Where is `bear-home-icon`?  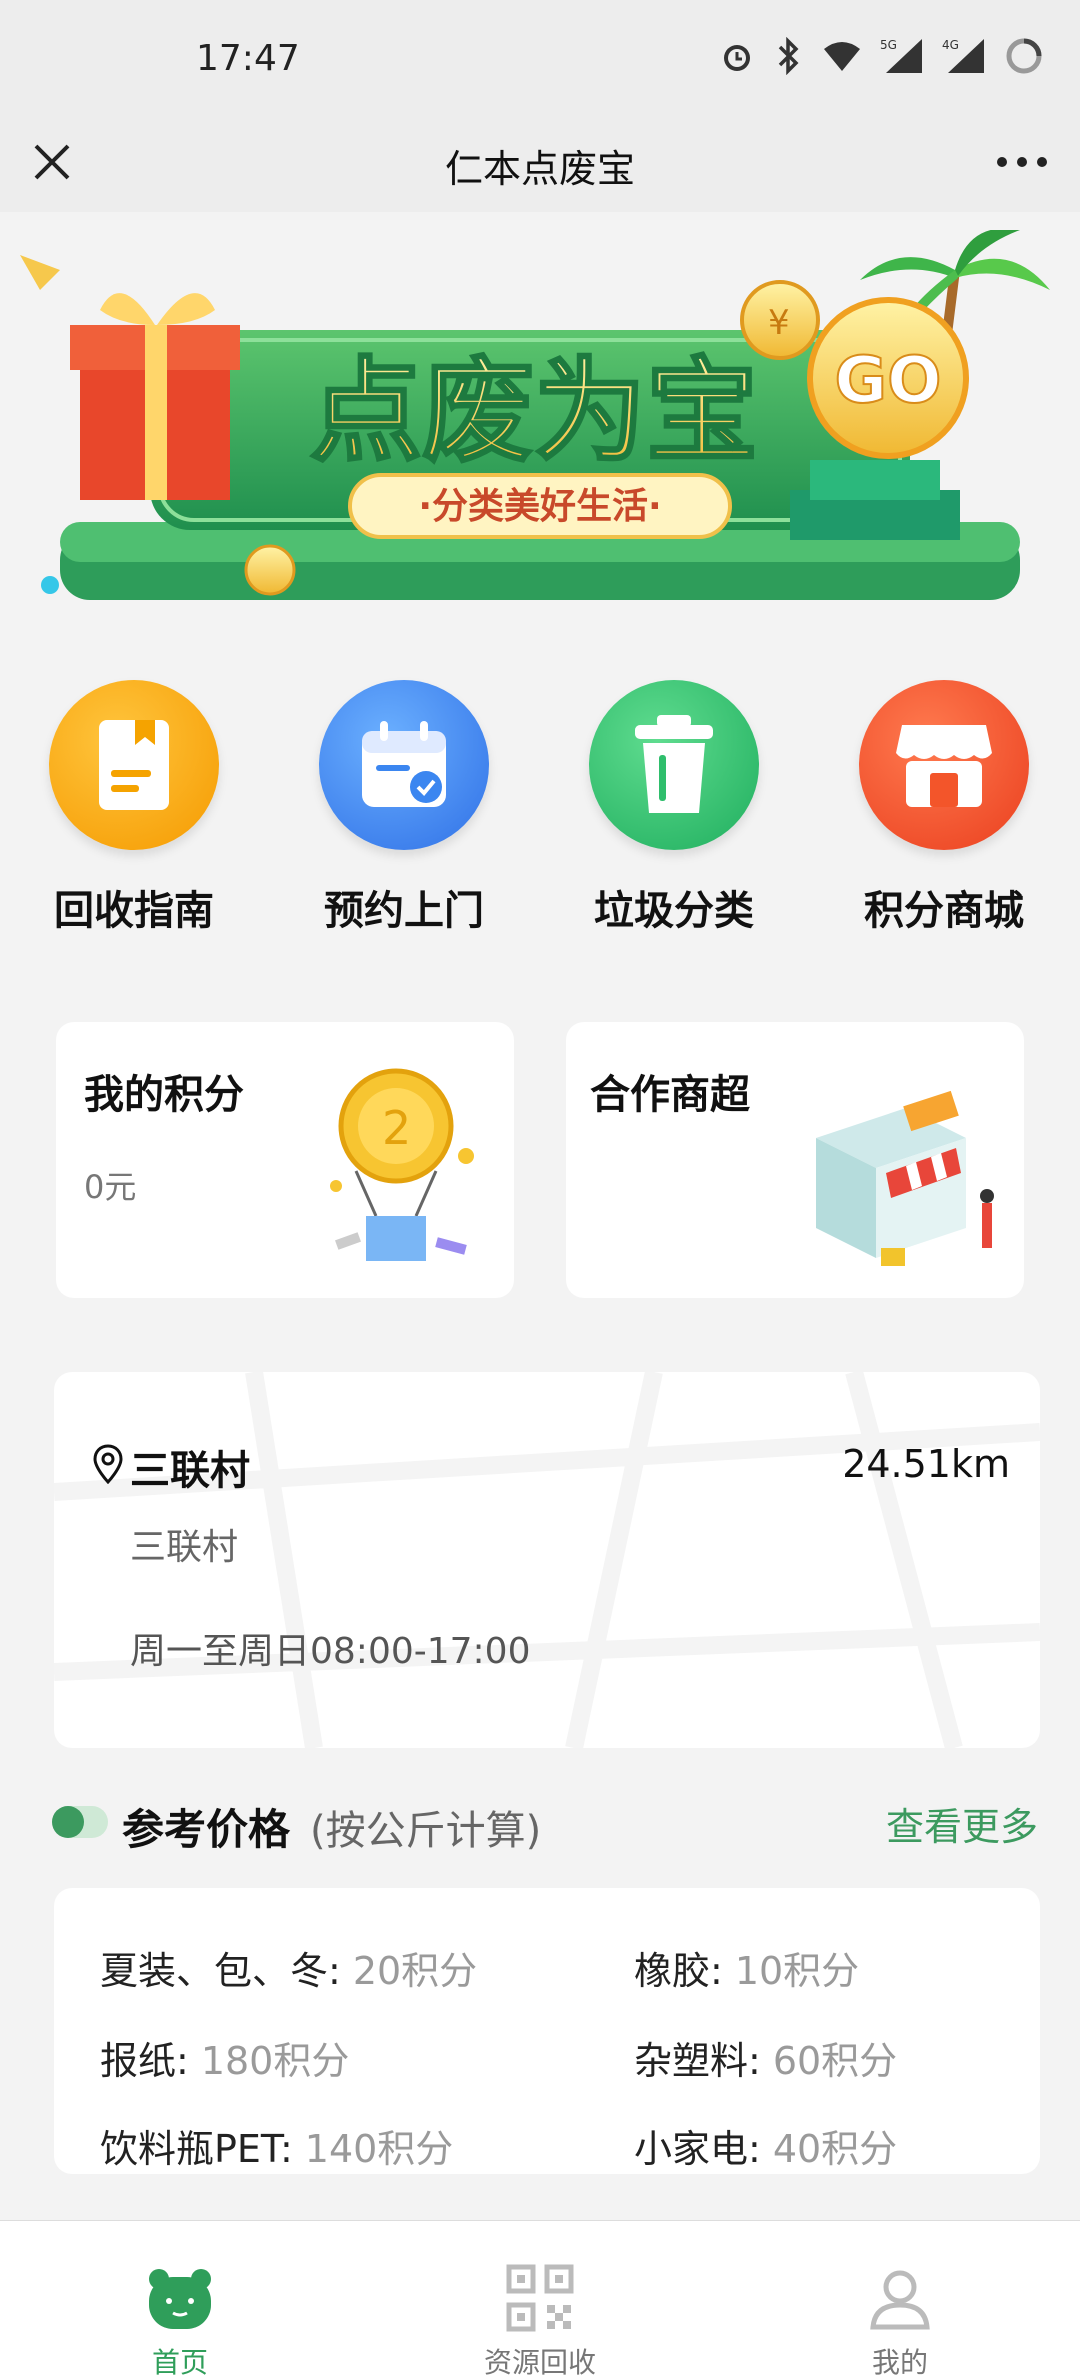 bear-home-icon is located at coordinates (180, 2299).